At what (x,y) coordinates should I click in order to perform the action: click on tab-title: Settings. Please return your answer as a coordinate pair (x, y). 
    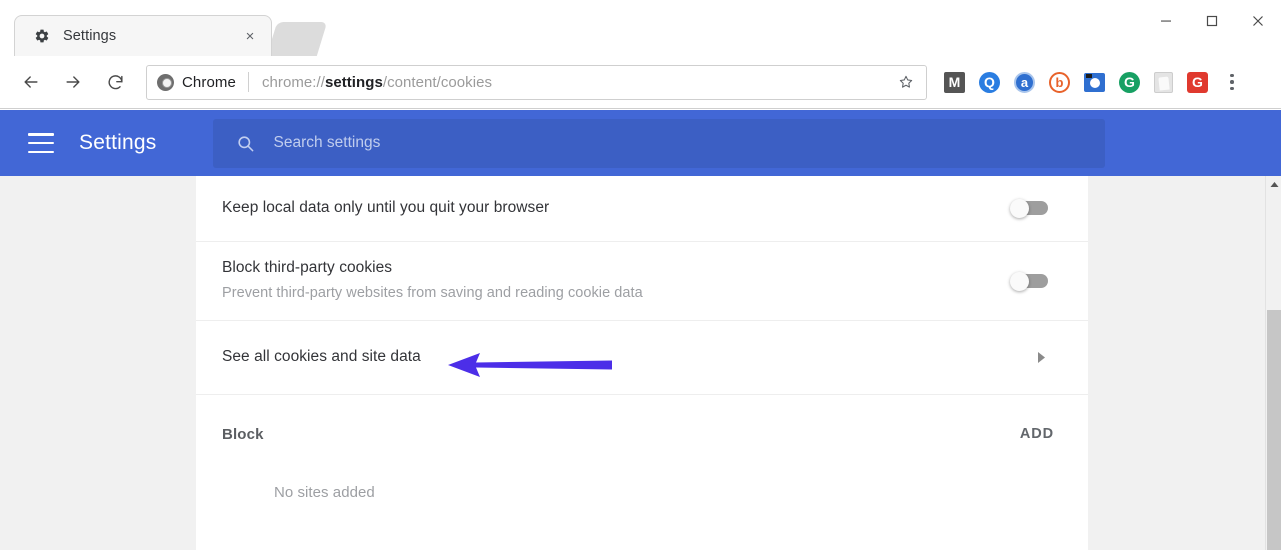
    Looking at the image, I should click on (90, 36).